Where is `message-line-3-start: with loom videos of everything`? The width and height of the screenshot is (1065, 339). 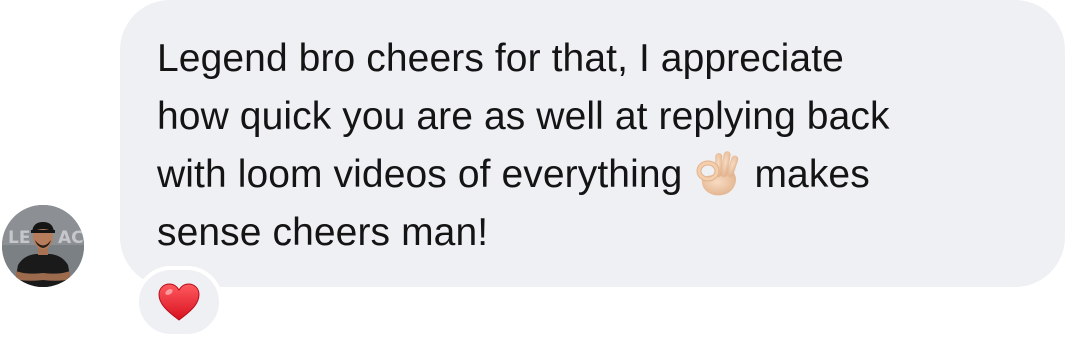 message-line-3-start: with loom videos of everything is located at coordinates (420, 174).